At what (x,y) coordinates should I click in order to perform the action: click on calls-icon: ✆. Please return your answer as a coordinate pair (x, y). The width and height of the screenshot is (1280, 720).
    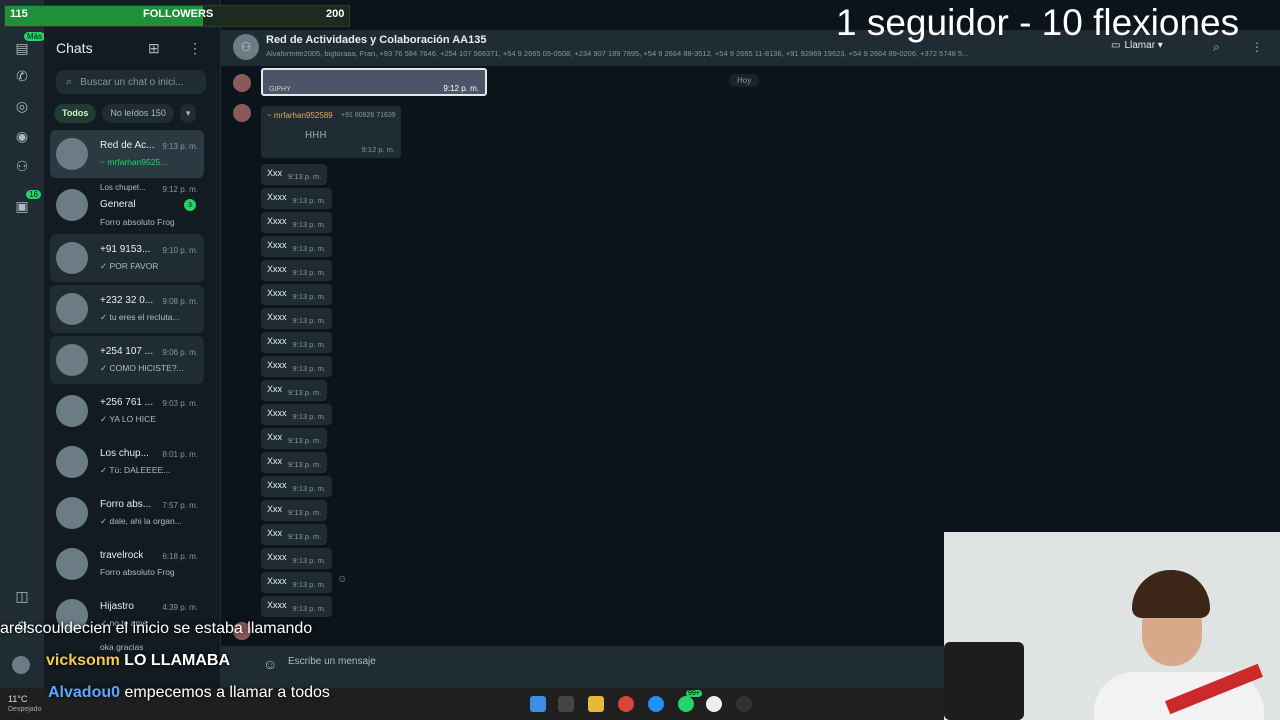
    Looking at the image, I should click on (22, 76).